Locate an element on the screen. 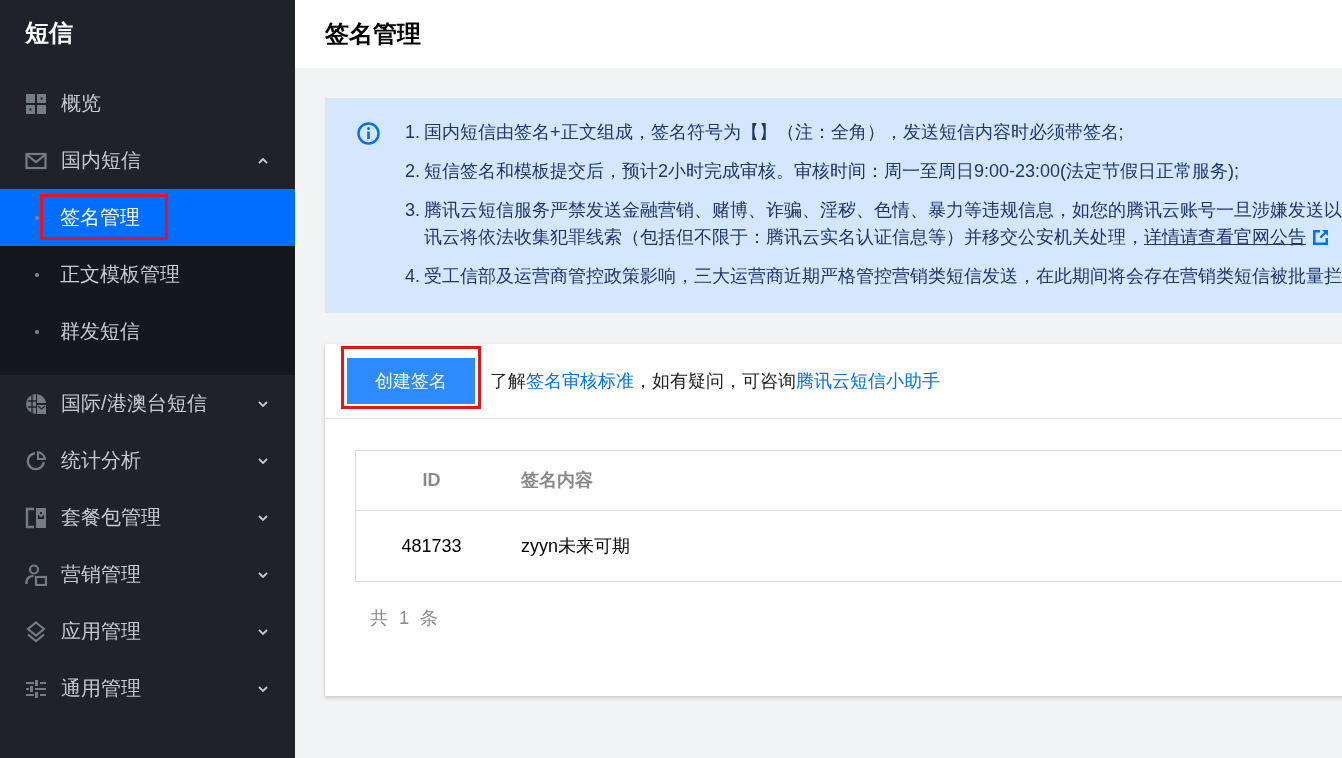 This screenshot has height=758, width=1342. pagination-total: 共 1 条 is located at coordinates (404, 618).